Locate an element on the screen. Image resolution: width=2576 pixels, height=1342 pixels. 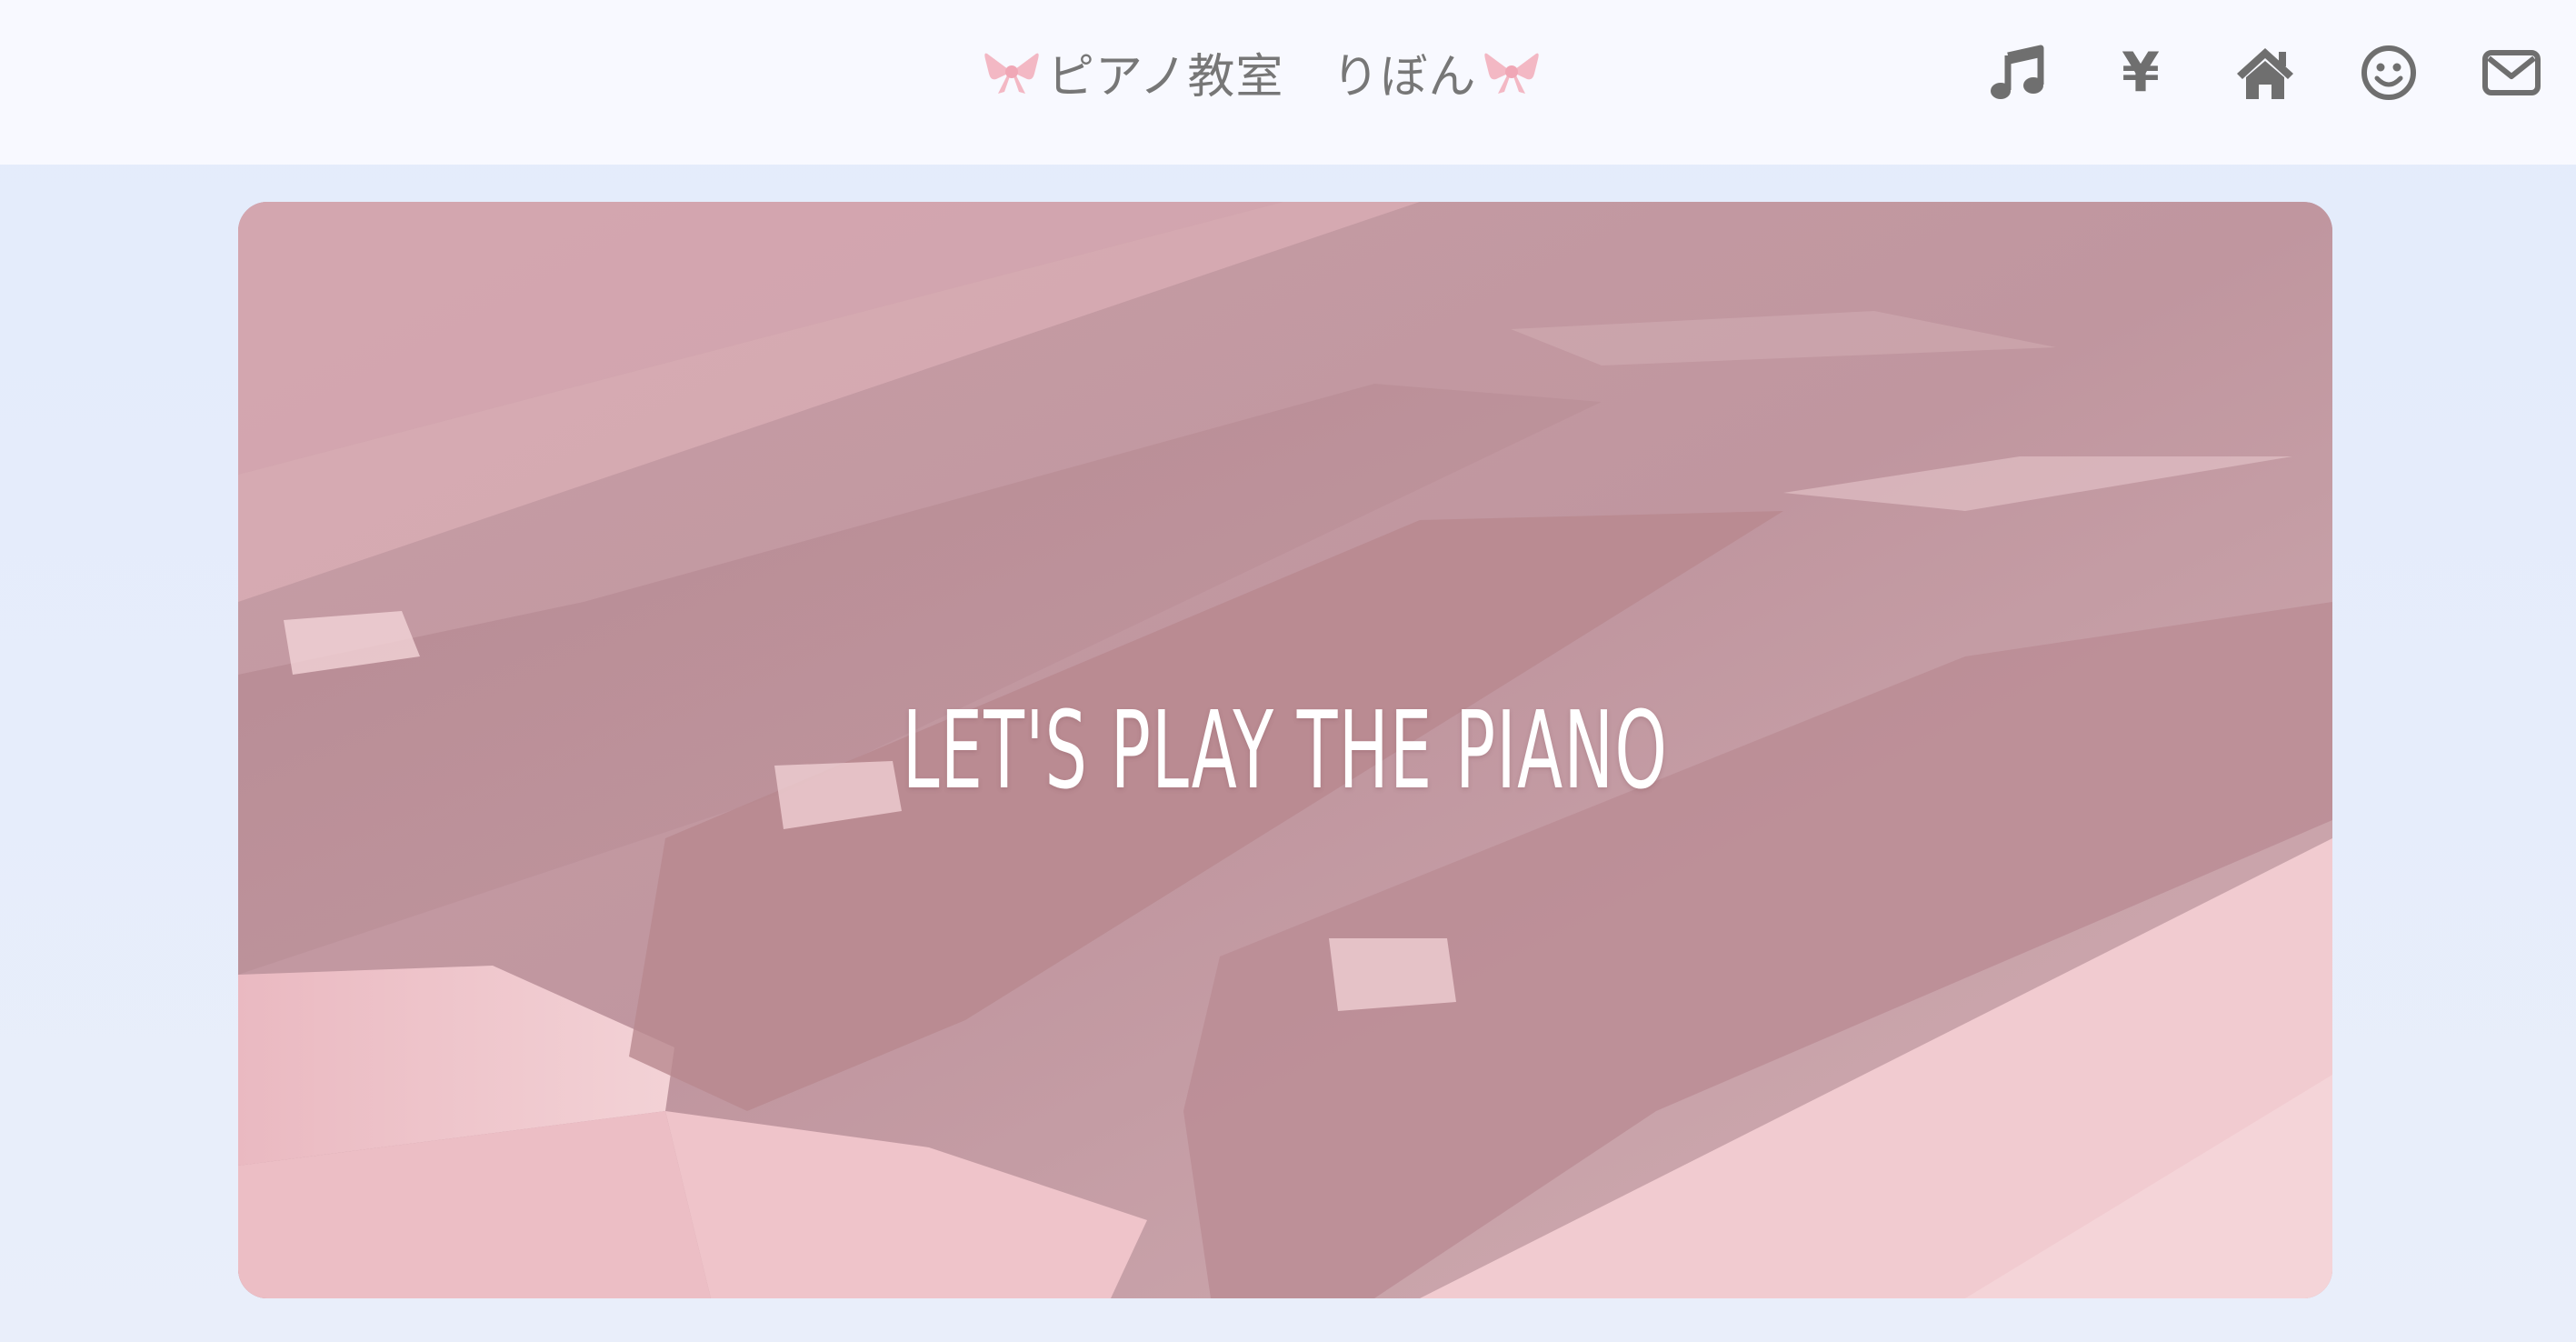
yen-icon: ¥ is located at coordinates (2140, 72).